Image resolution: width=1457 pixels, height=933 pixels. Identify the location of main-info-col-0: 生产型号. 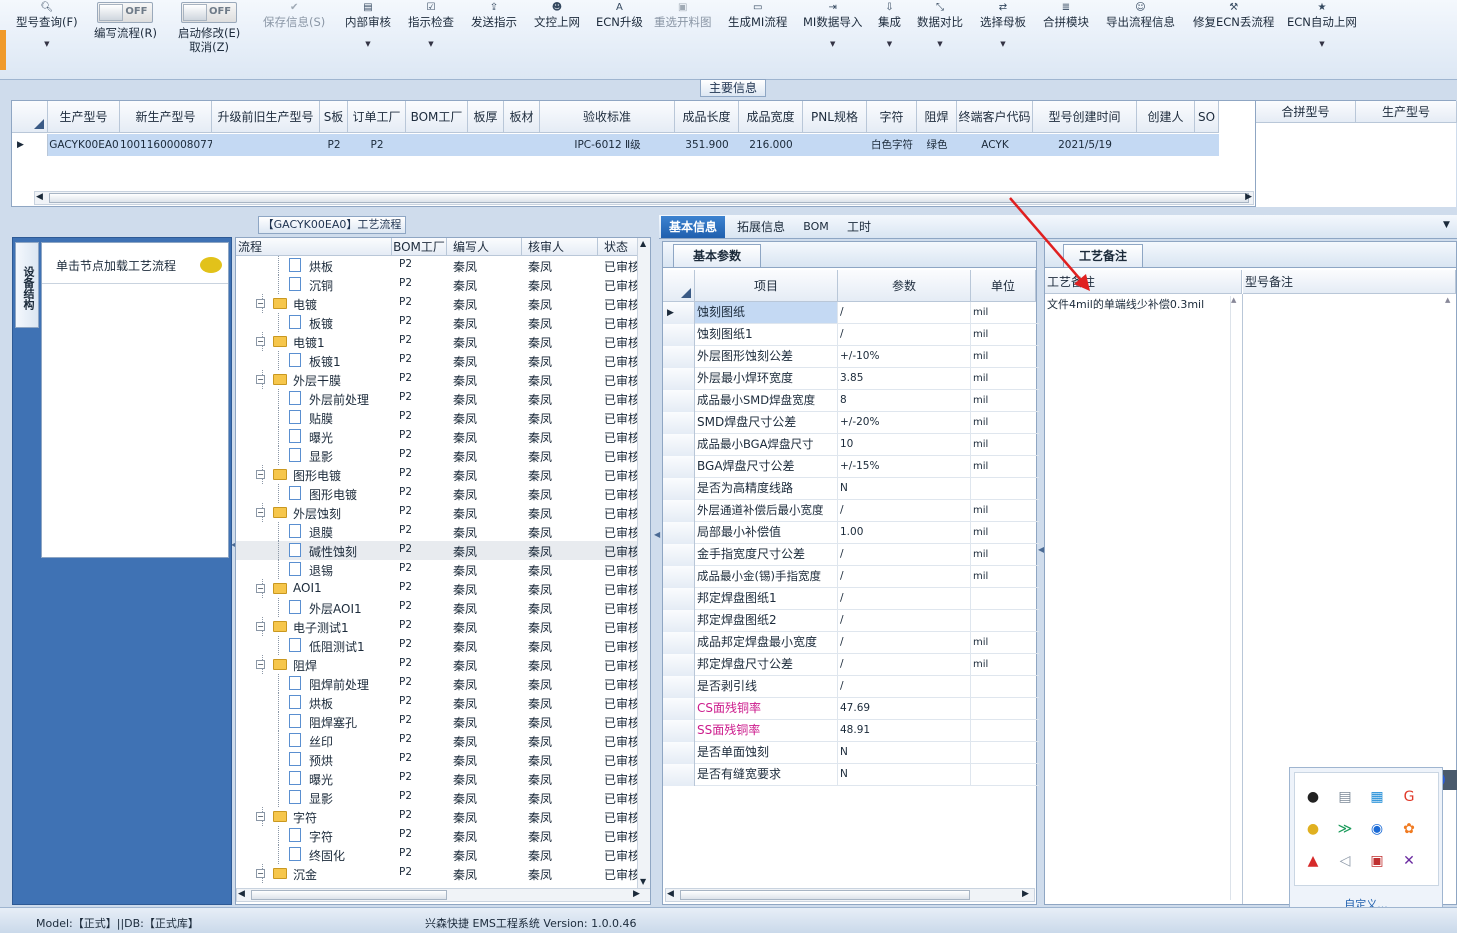
(84, 117).